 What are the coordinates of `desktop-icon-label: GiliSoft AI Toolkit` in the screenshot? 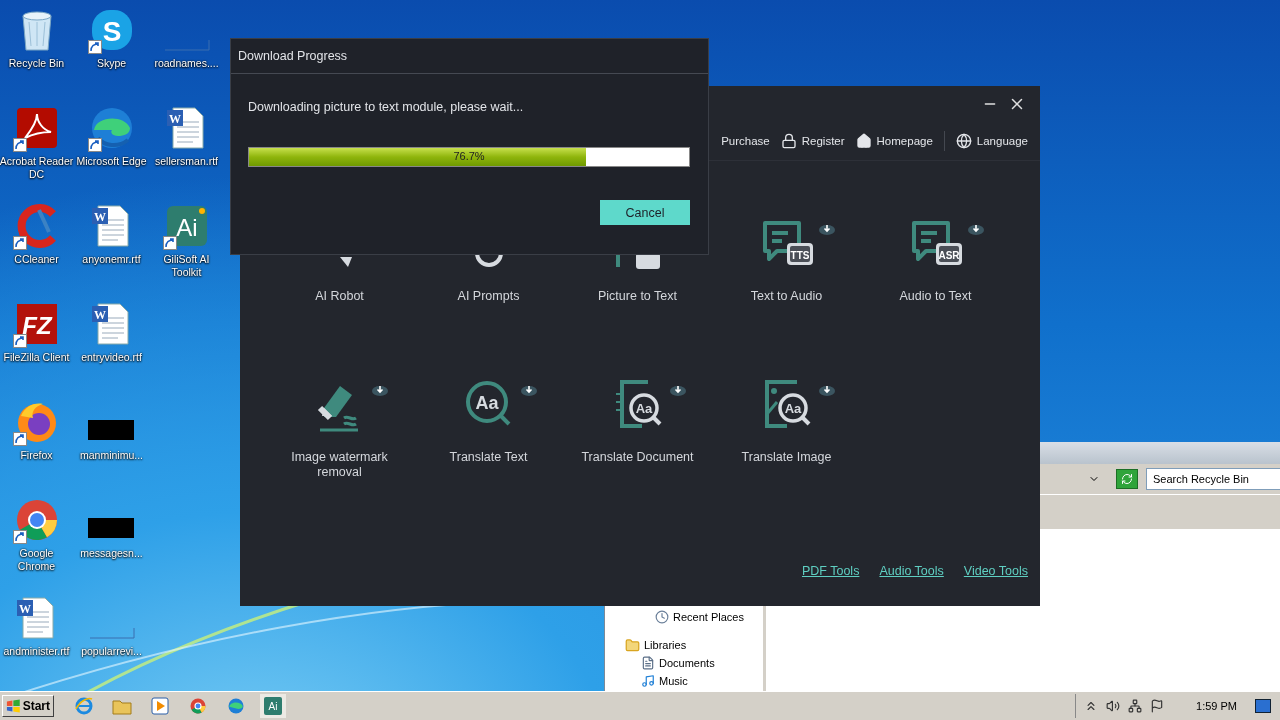 It's located at (186, 266).